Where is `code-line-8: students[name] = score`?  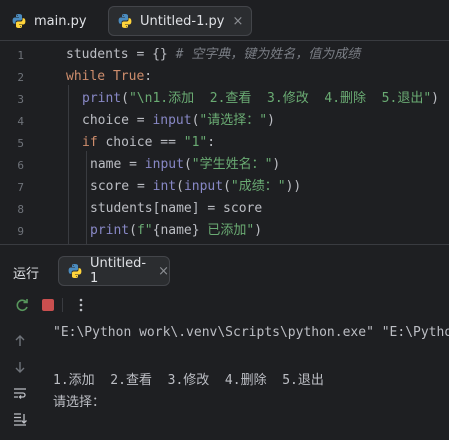
code-line-8: students[name] = score is located at coordinates (176, 208).